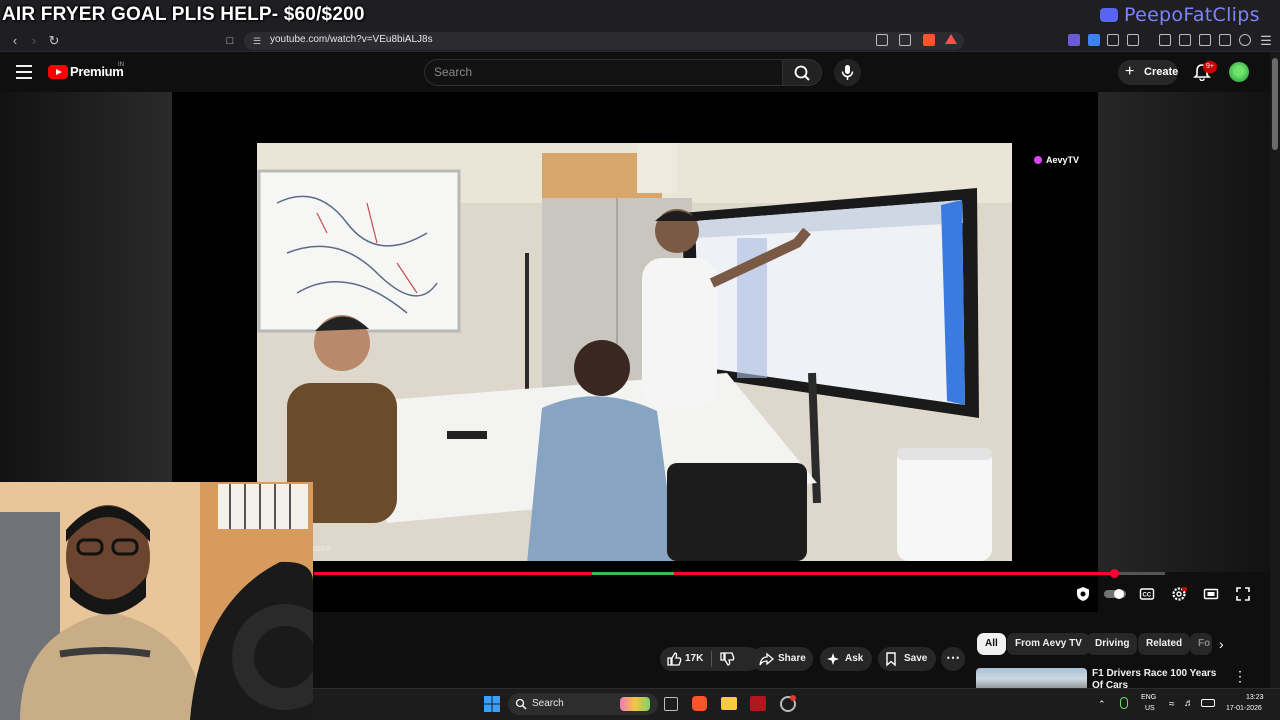  What do you see at coordinates (1266, 41) in the screenshot?
I see `browser-menu-icon: ☰` at bounding box center [1266, 41].